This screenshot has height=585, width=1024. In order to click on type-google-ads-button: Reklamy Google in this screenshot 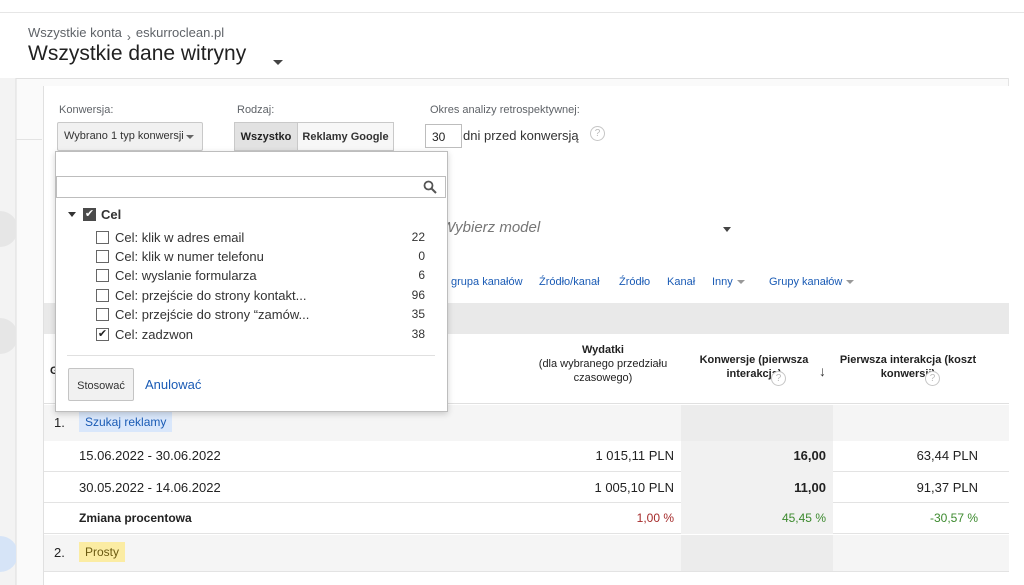, I will do `click(345, 136)`.